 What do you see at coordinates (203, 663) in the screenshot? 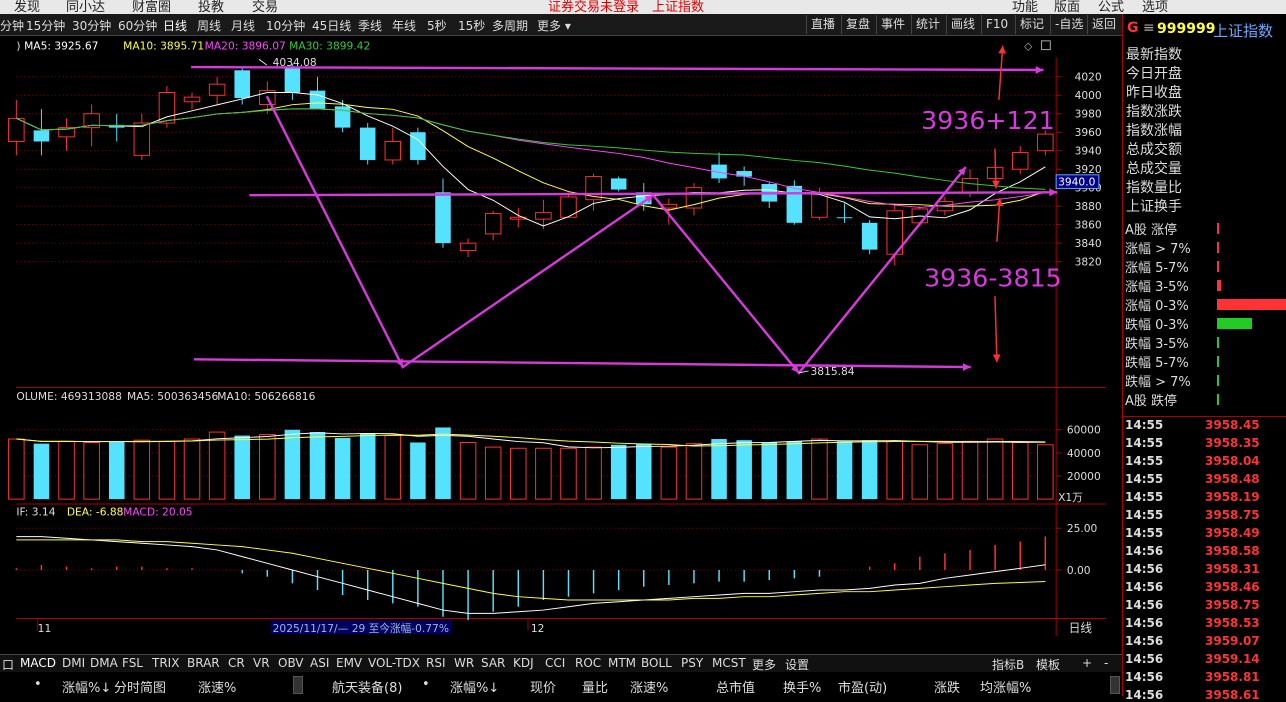
I see `indicator-tab-brar: BRAR` at bounding box center [203, 663].